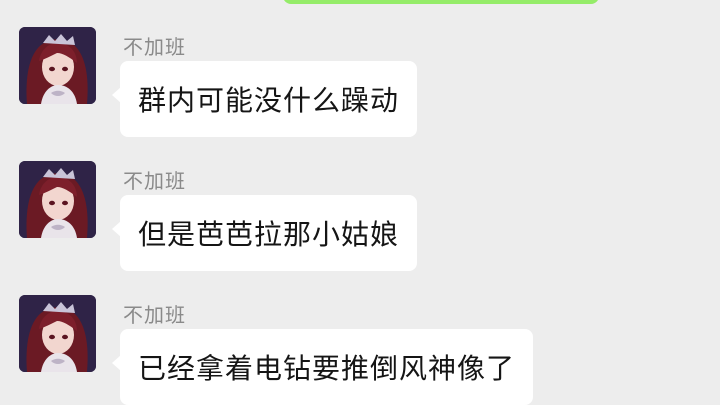  I want to click on message-bubble: 已经拿着电钻要推倒风神像了, so click(322, 367).